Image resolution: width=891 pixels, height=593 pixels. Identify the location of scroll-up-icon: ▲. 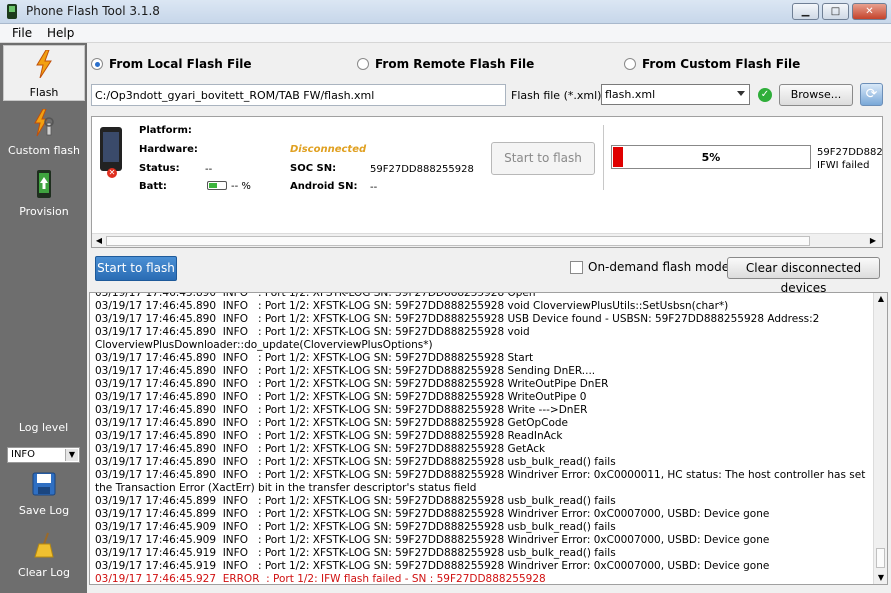
(881, 299).